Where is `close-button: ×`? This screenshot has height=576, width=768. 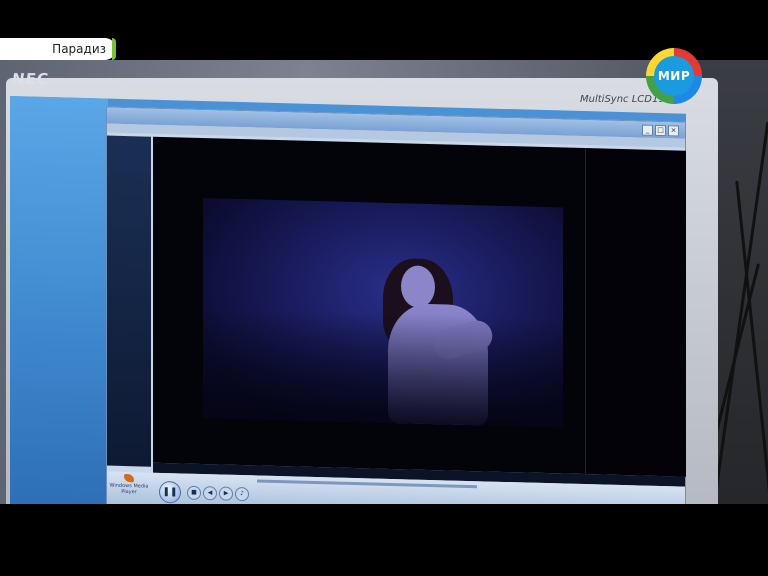
close-button: × is located at coordinates (673, 130).